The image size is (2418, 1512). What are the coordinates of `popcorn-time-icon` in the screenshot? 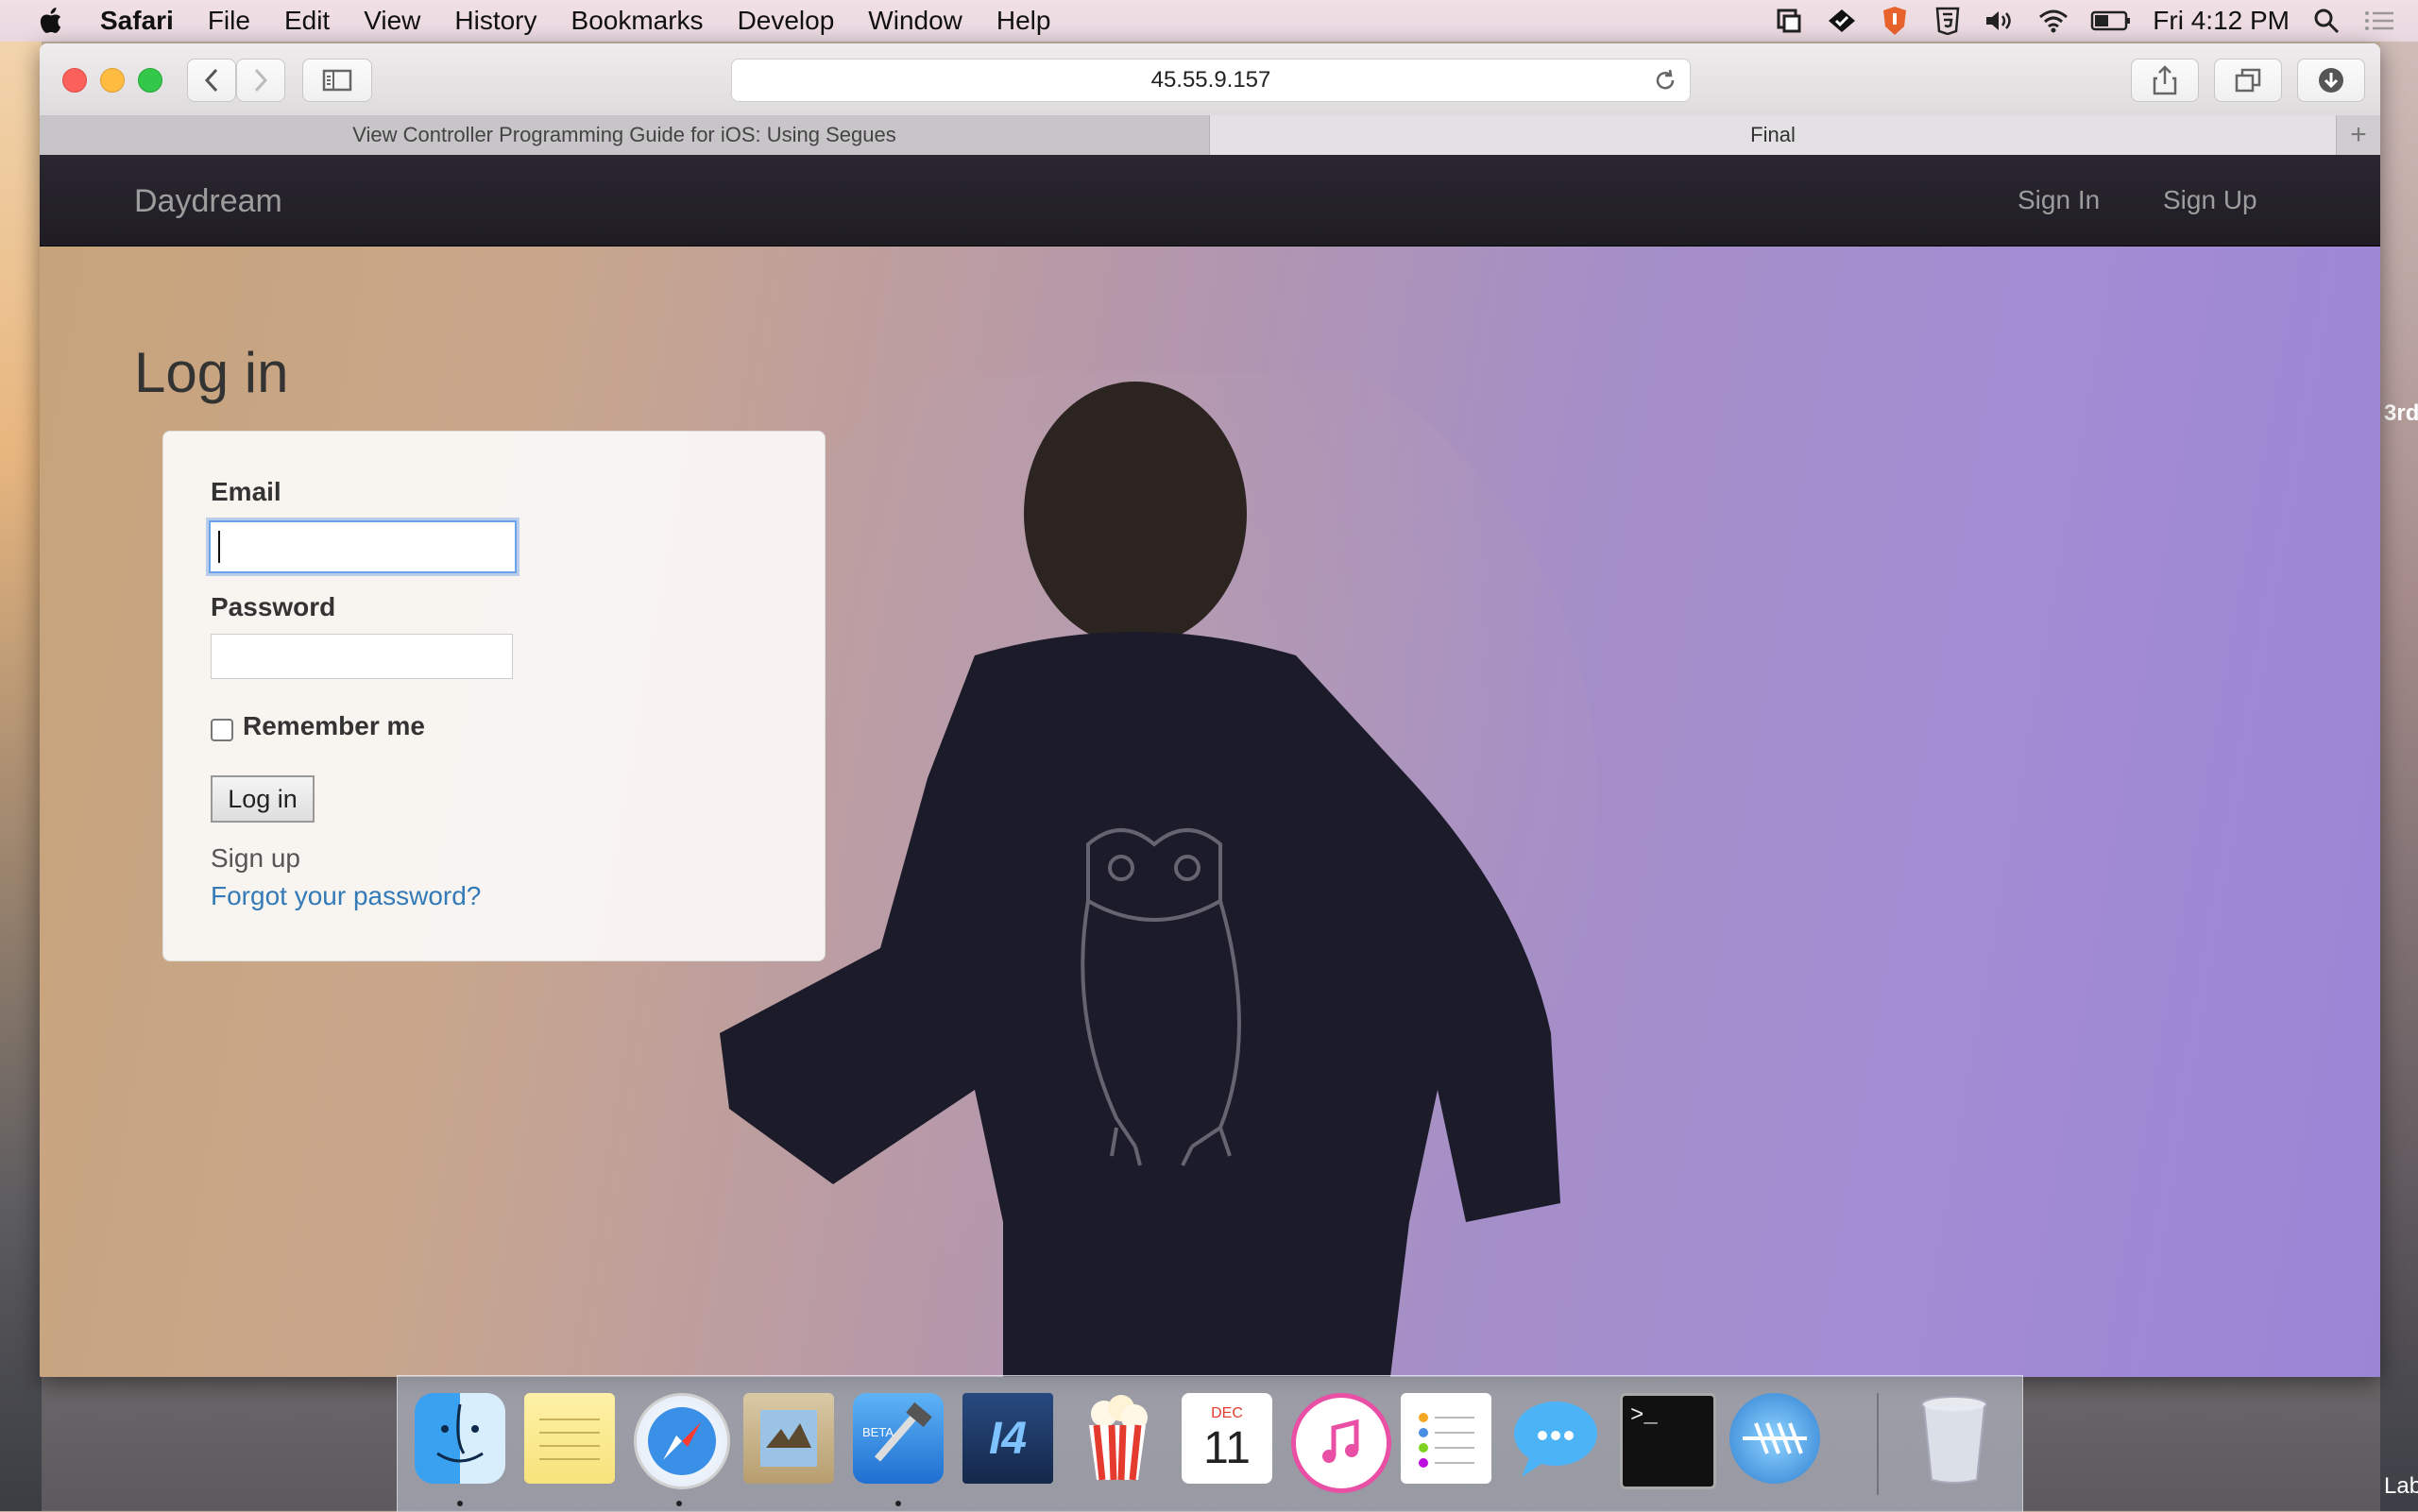 It's located at (1118, 1439).